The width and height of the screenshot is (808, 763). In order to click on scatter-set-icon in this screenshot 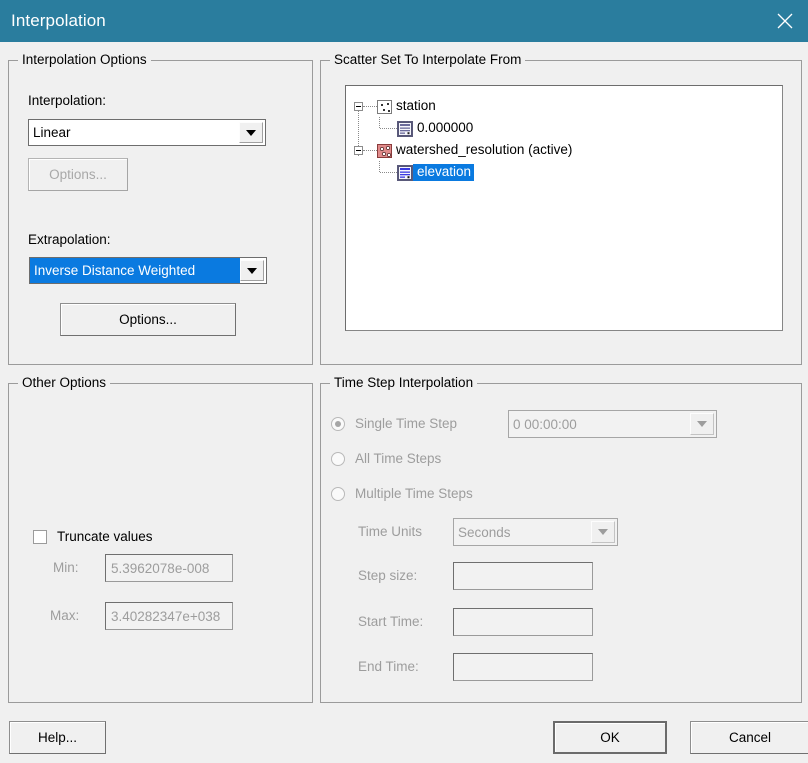, I will do `click(384, 106)`.